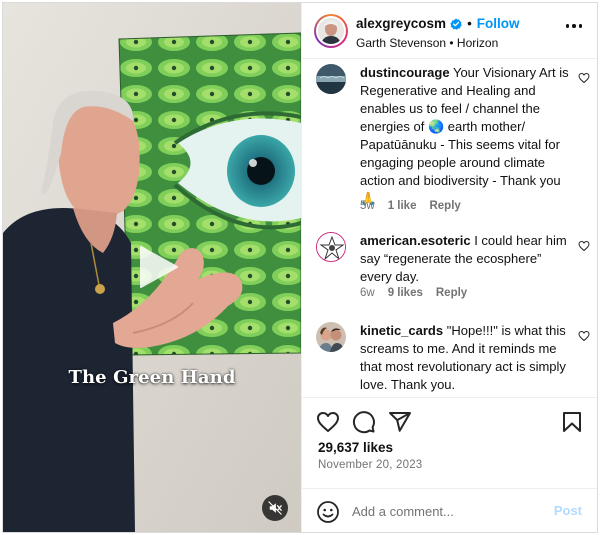 This screenshot has width=600, height=535. Describe the element at coordinates (367, 293) in the screenshot. I see `comment-age: 6w` at that location.